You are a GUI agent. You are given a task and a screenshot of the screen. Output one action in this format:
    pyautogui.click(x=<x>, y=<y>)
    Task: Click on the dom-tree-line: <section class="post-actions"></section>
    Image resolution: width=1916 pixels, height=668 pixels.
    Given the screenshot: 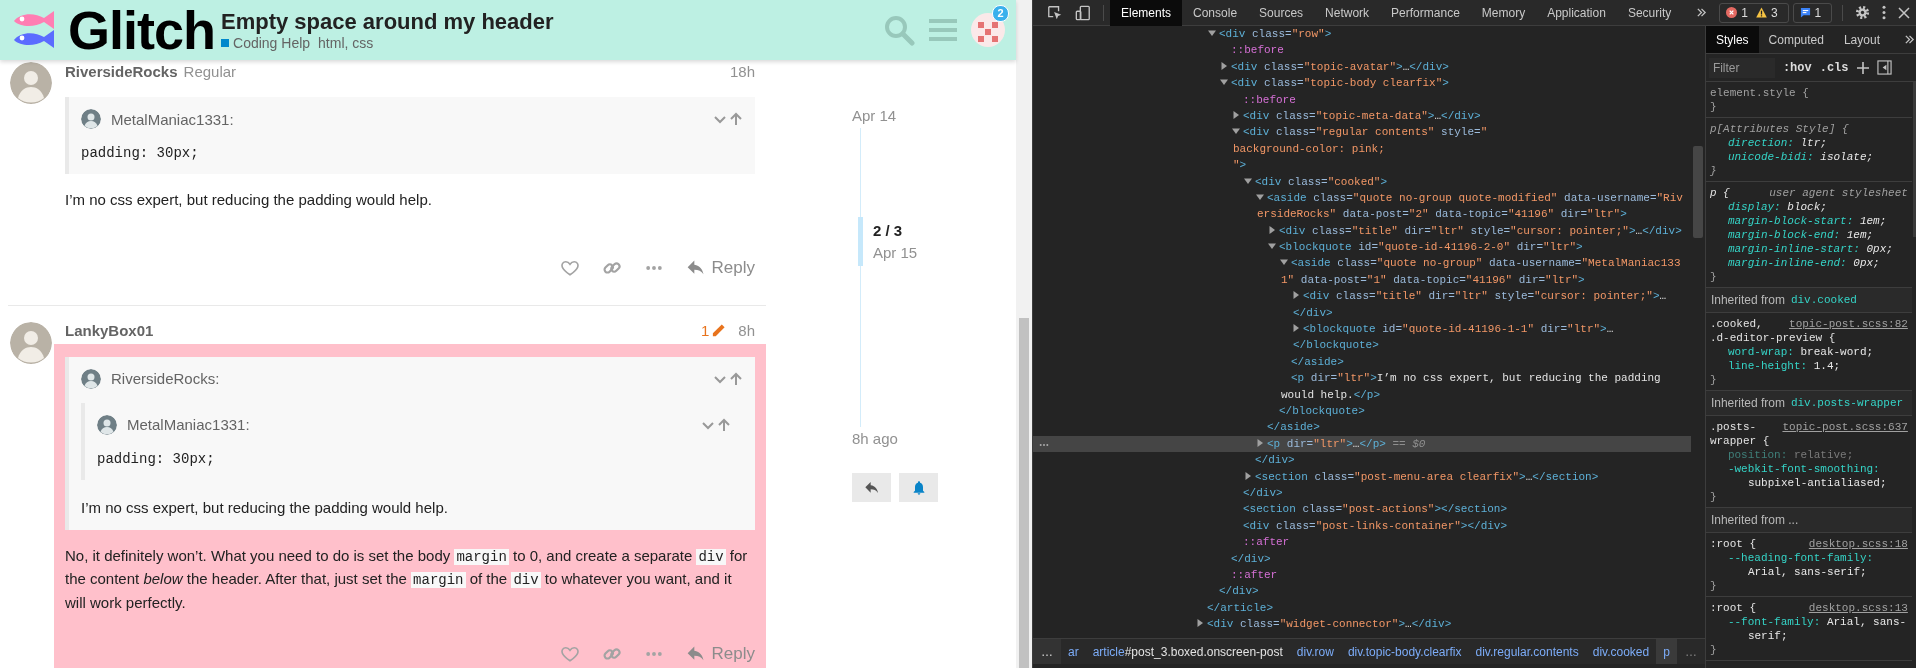 What is the action you would take?
    pyautogui.click(x=1362, y=509)
    